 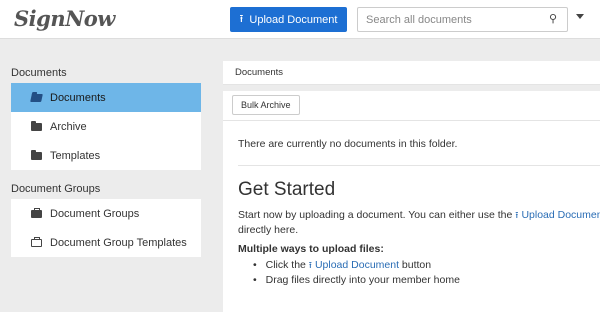 I want to click on document-groups-nav: Document Groups Document Group Templates, so click(x=106, y=228).